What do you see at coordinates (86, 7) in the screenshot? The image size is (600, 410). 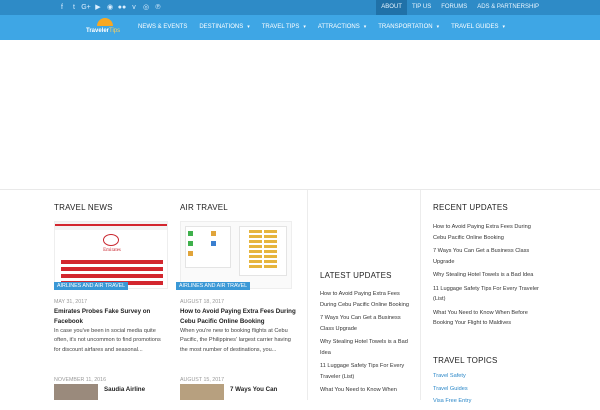 I see `google-plus-icon: G+` at bounding box center [86, 7].